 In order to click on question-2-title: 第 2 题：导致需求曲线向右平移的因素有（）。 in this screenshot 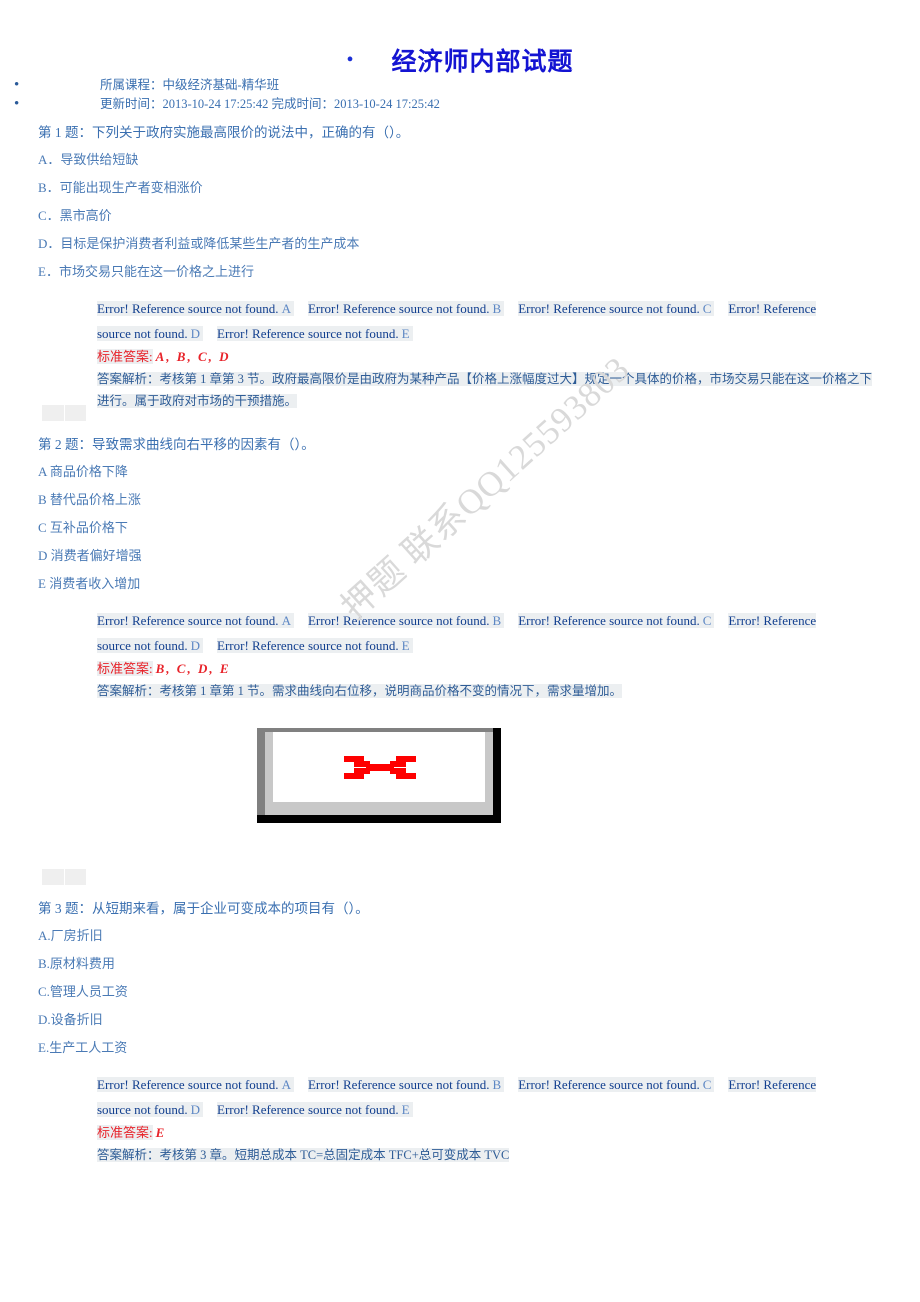, I will do `click(176, 444)`.